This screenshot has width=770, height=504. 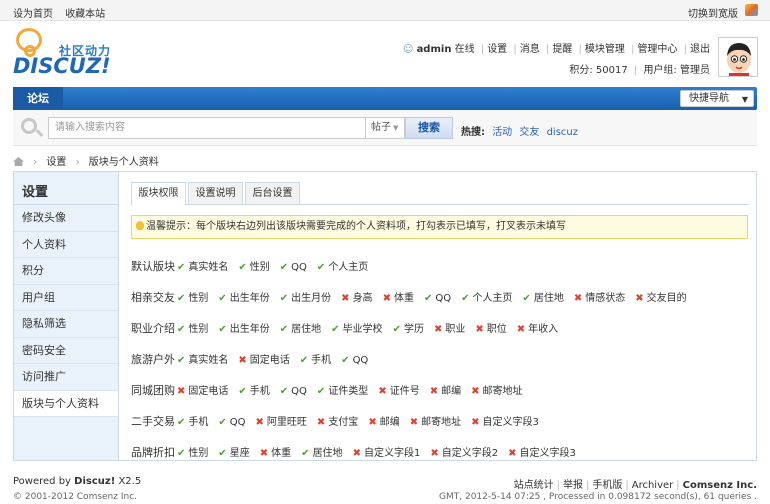 I want to click on top-bar: 设为首页 收藏本站 切换到宽版, so click(x=385, y=10).